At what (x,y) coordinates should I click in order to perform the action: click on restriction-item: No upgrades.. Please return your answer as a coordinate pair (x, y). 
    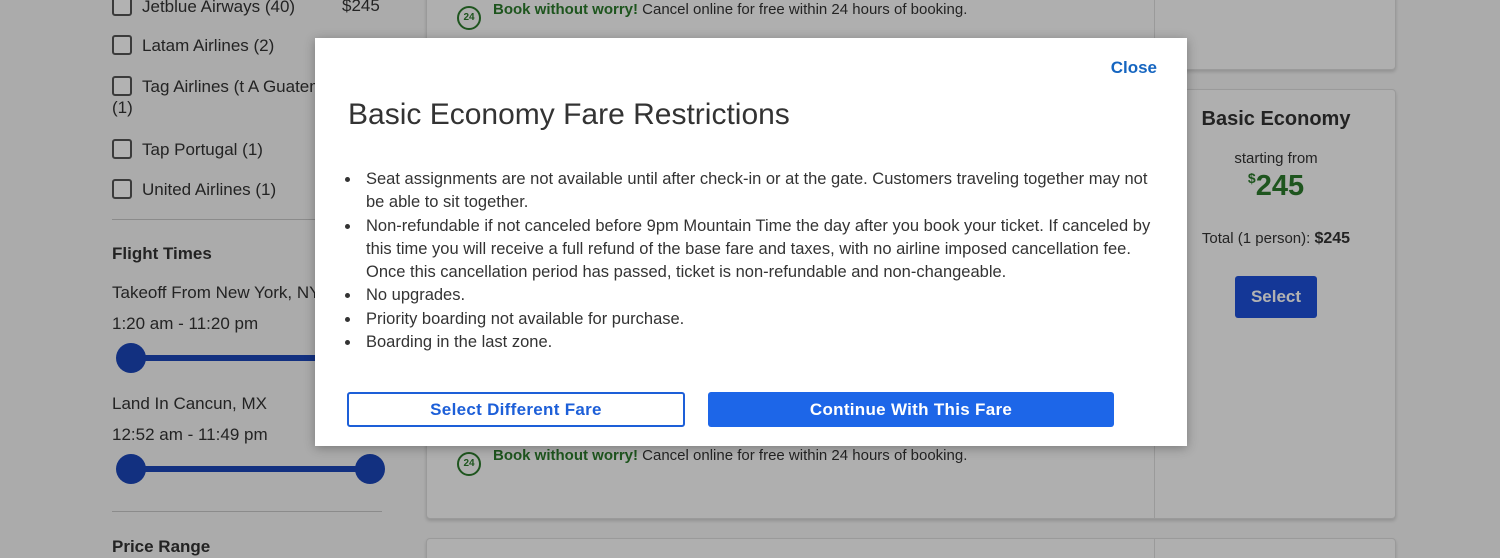
    Looking at the image, I should click on (755, 295).